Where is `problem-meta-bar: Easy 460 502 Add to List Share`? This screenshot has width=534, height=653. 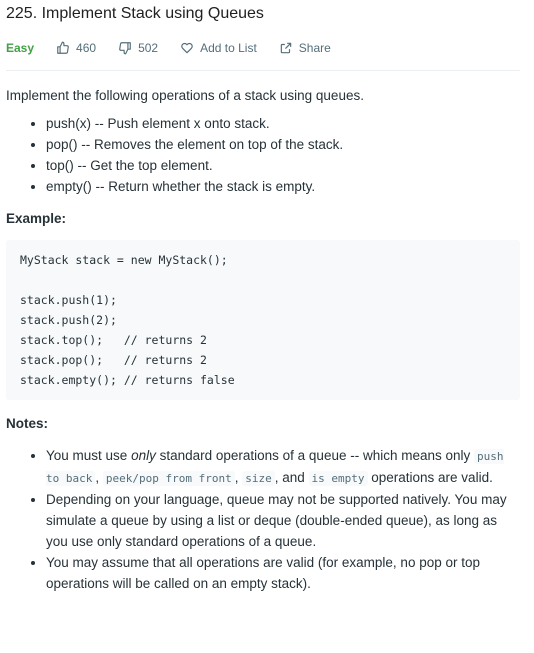 problem-meta-bar: Easy 460 502 Add to List Share is located at coordinates (179, 48).